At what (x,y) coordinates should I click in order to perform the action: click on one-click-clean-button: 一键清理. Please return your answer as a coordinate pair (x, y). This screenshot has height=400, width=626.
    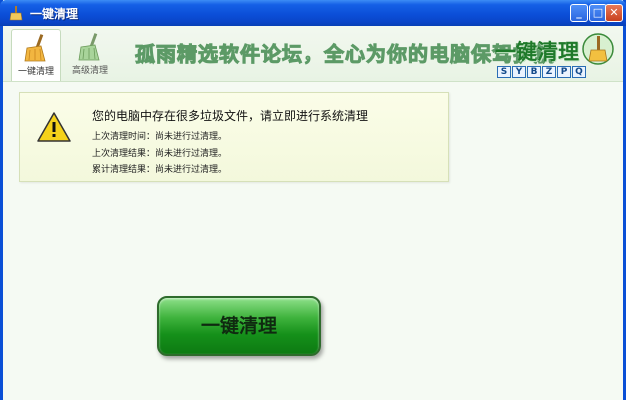
    Looking at the image, I should click on (239, 326).